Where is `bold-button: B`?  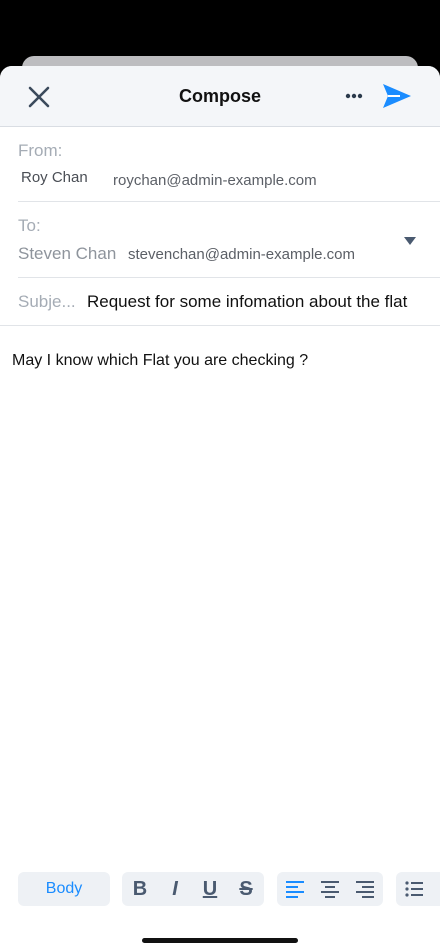 bold-button: B is located at coordinates (140, 889).